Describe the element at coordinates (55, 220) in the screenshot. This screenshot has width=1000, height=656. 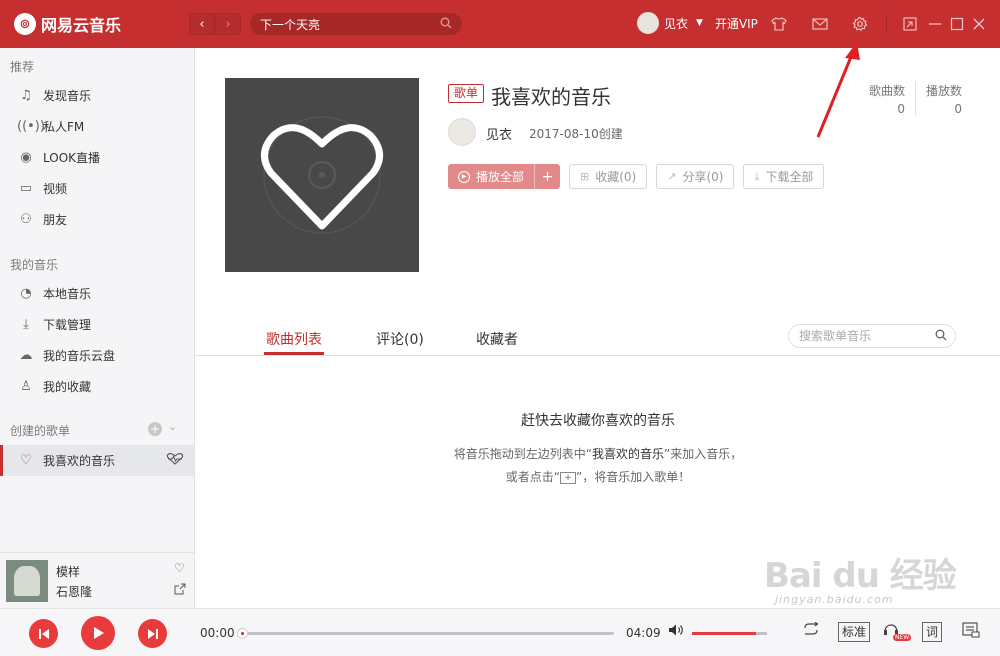
I see `sidebar-item-label: 朋友` at that location.